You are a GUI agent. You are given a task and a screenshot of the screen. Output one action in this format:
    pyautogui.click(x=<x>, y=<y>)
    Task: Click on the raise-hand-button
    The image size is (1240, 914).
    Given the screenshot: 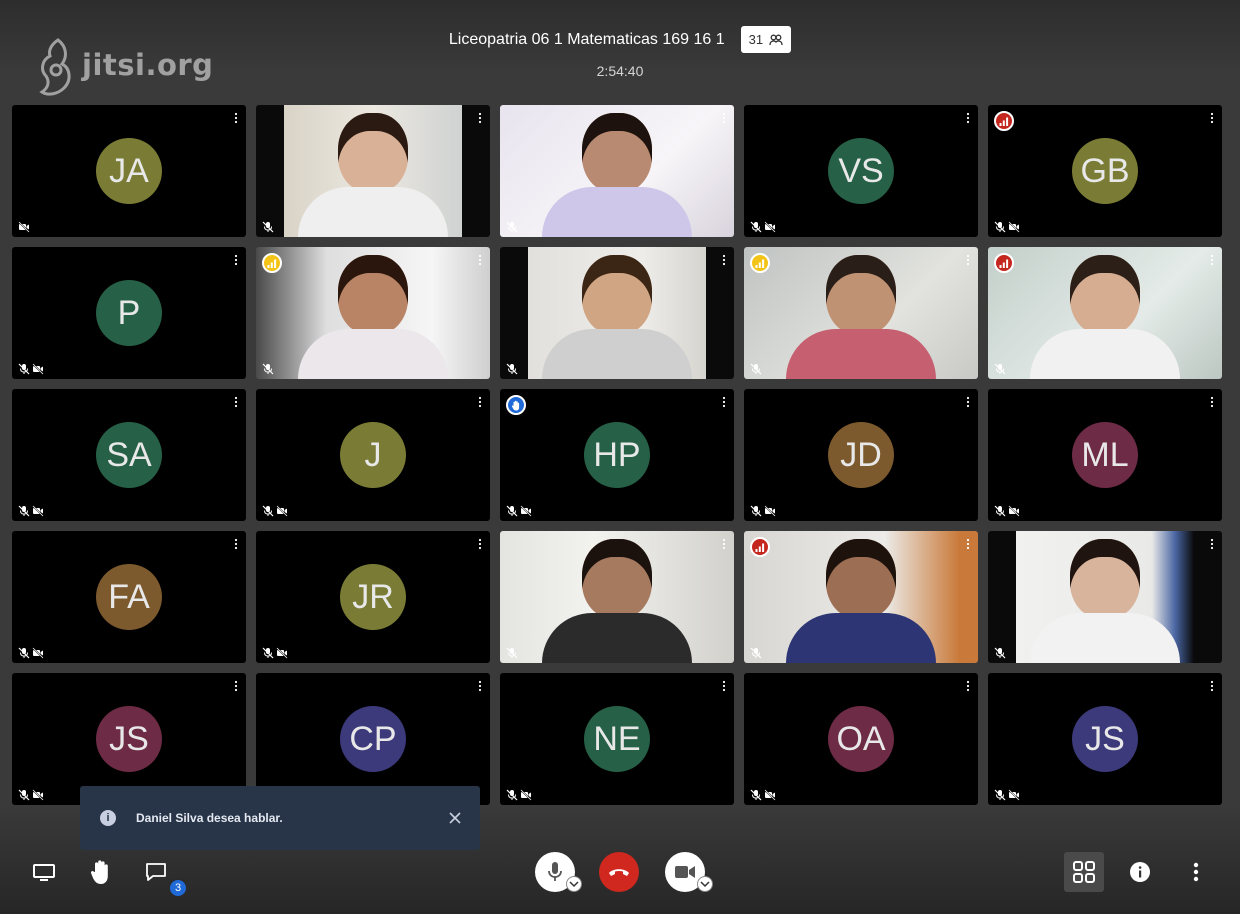 What is the action you would take?
    pyautogui.click(x=101, y=872)
    